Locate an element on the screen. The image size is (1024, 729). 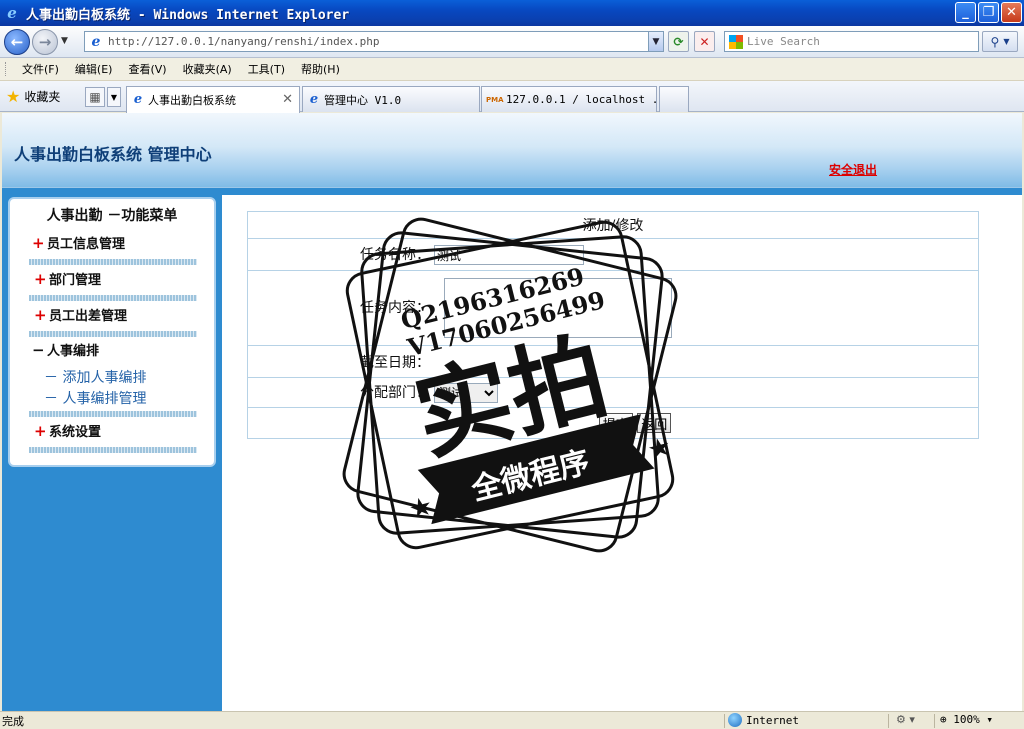
search-button: ⚲ ▼ is located at coordinates (1000, 41).